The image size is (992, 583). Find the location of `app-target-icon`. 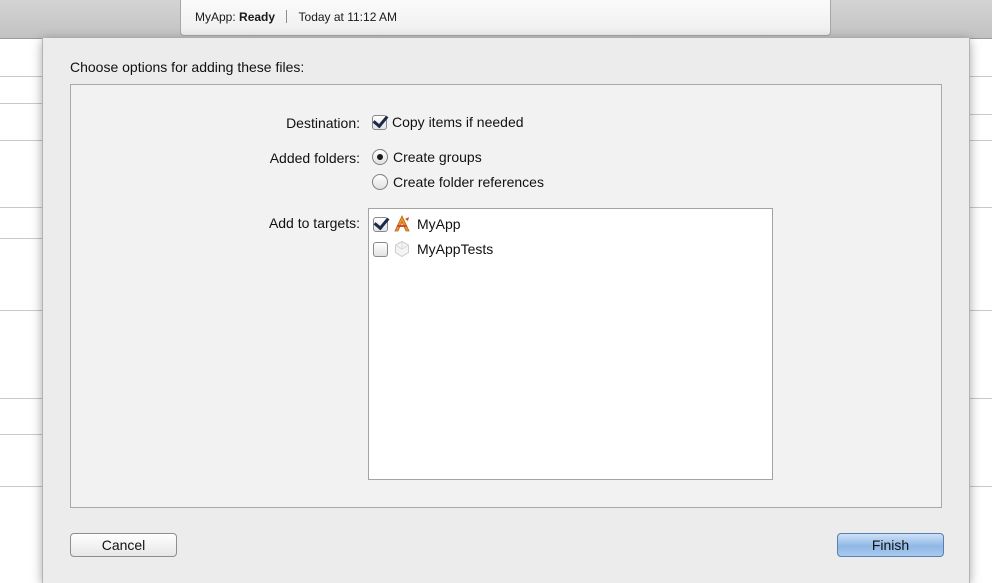

app-target-icon is located at coordinates (402, 223).